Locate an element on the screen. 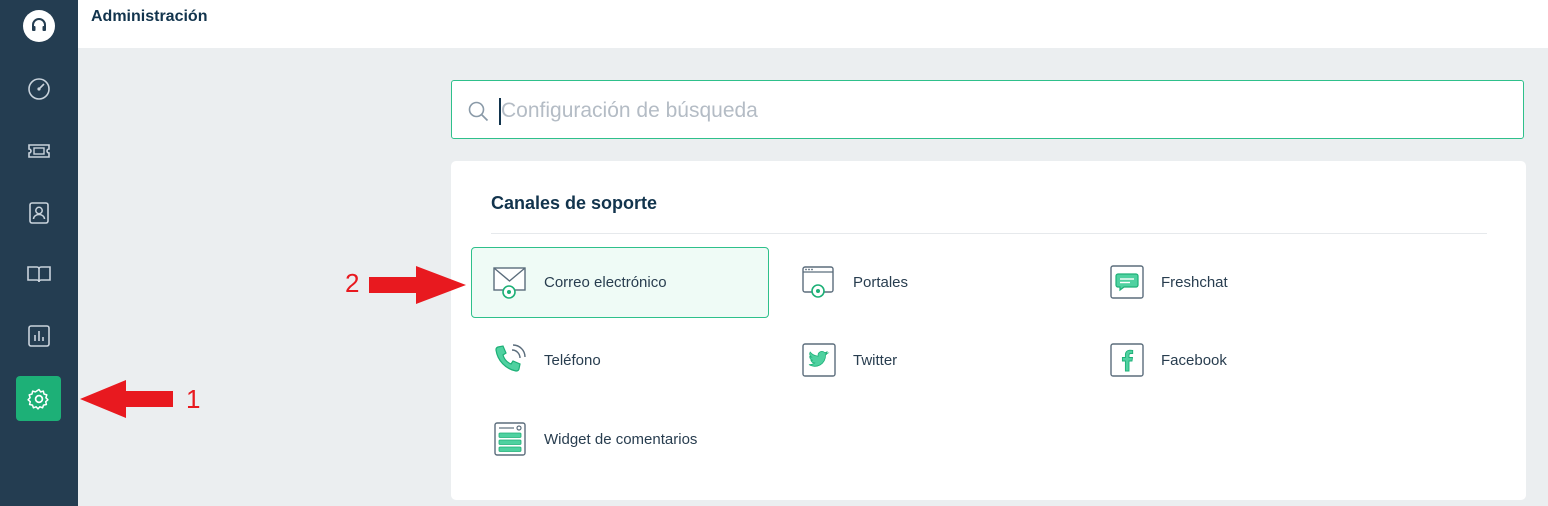 The height and width of the screenshot is (506, 1548). dashboard-gauge-icon is located at coordinates (38, 88).